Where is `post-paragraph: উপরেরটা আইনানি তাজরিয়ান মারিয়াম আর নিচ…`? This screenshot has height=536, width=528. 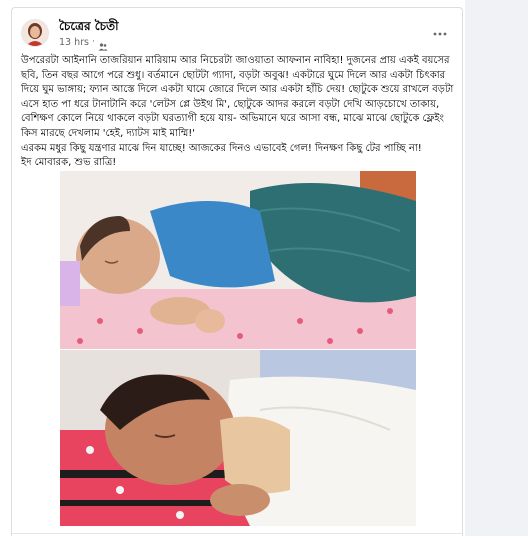 post-paragraph: উপরেরটা আইনানি তাজরিয়ান মারিয়াম আর নিচ… is located at coordinates (237, 97).